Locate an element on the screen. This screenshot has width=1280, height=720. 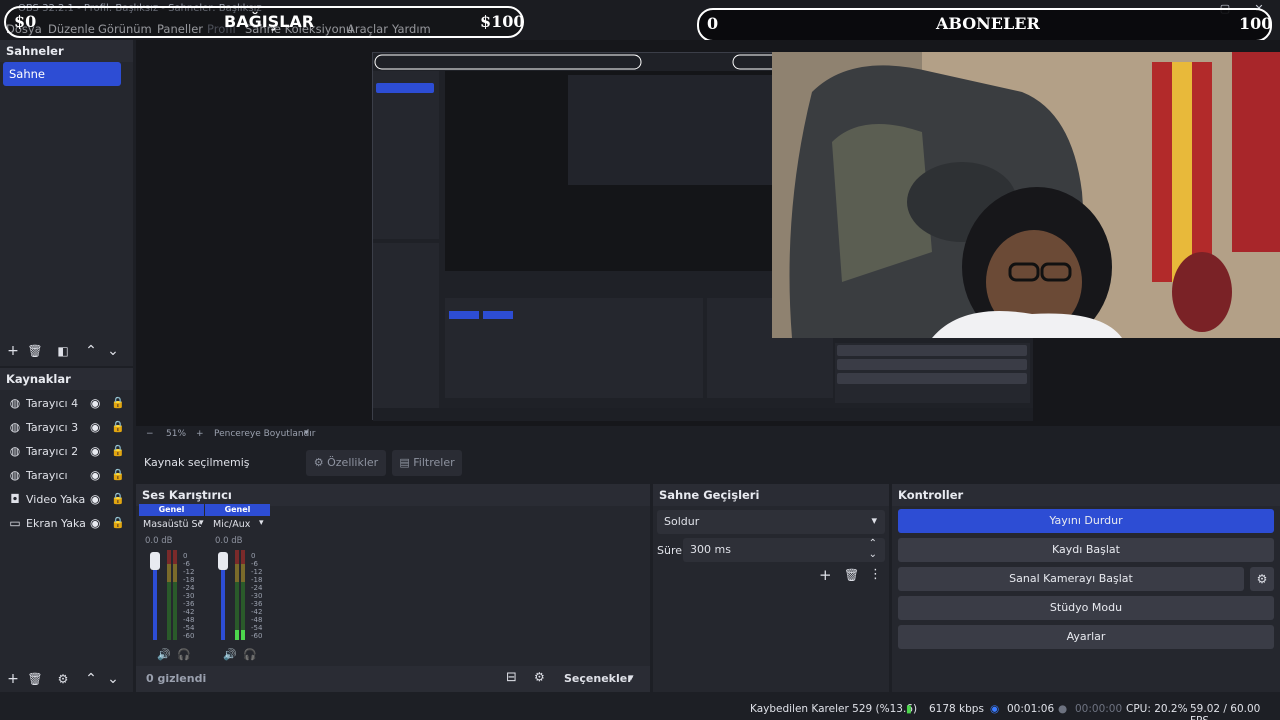
monitor-icon: ▭ is located at coordinates (15, 523).